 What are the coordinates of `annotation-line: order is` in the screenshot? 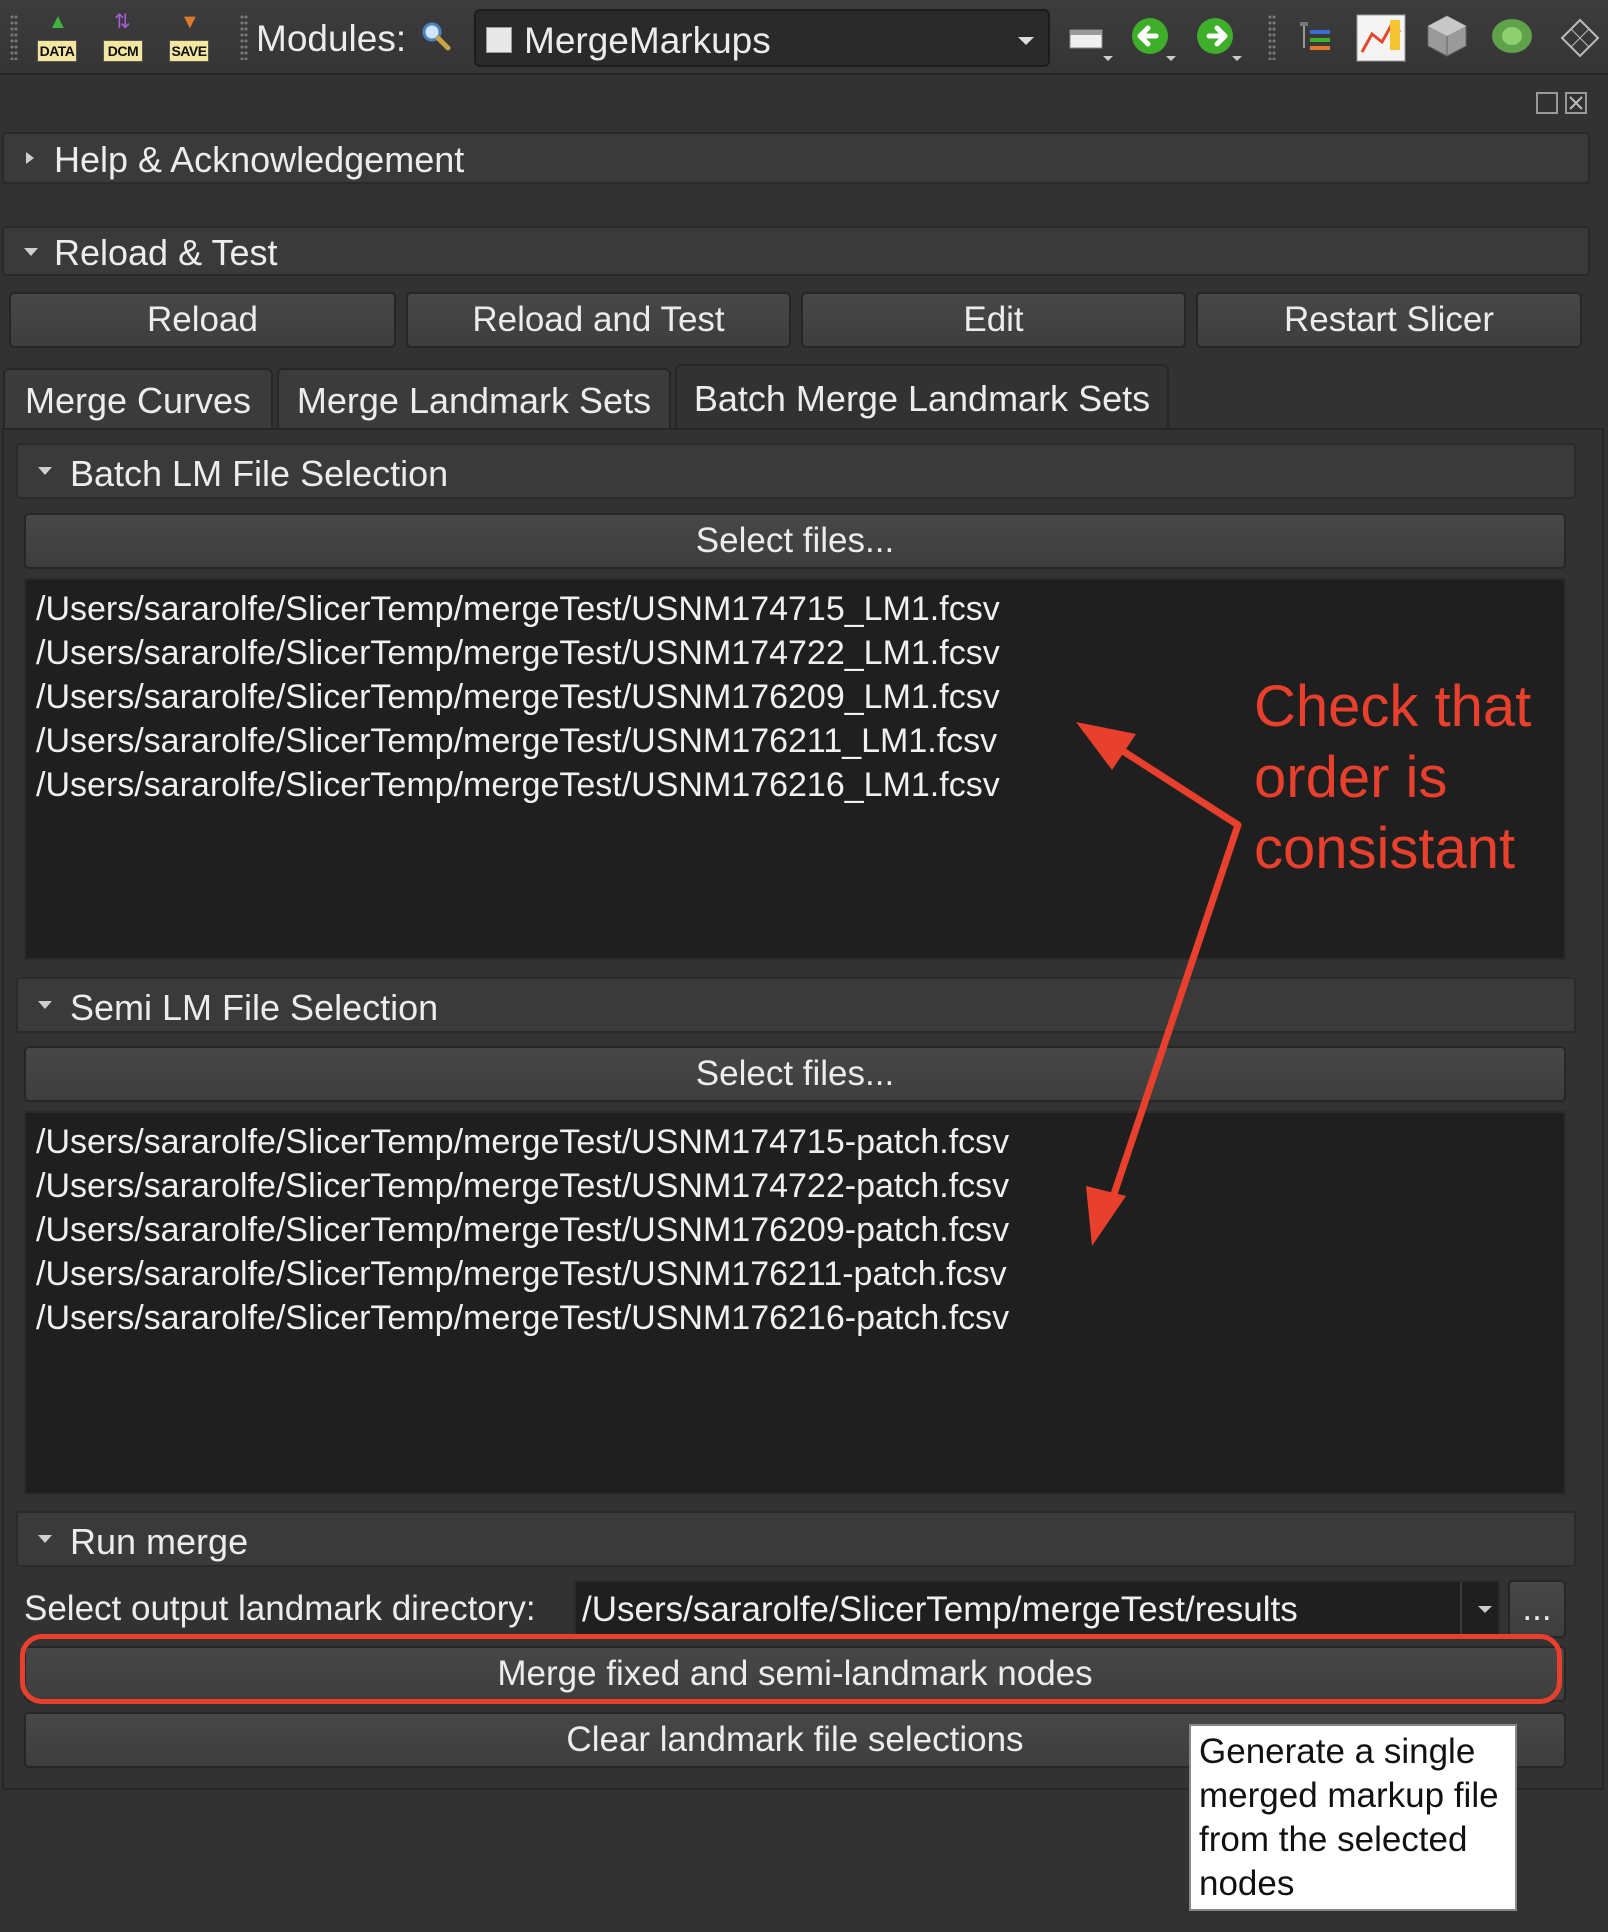 It's located at (1351, 777).